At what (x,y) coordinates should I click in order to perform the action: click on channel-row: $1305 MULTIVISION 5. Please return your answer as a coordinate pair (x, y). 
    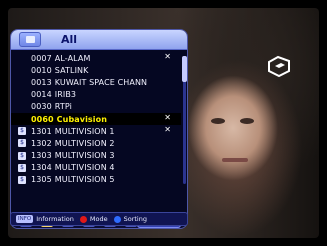
    Looking at the image, I should click on (96, 180).